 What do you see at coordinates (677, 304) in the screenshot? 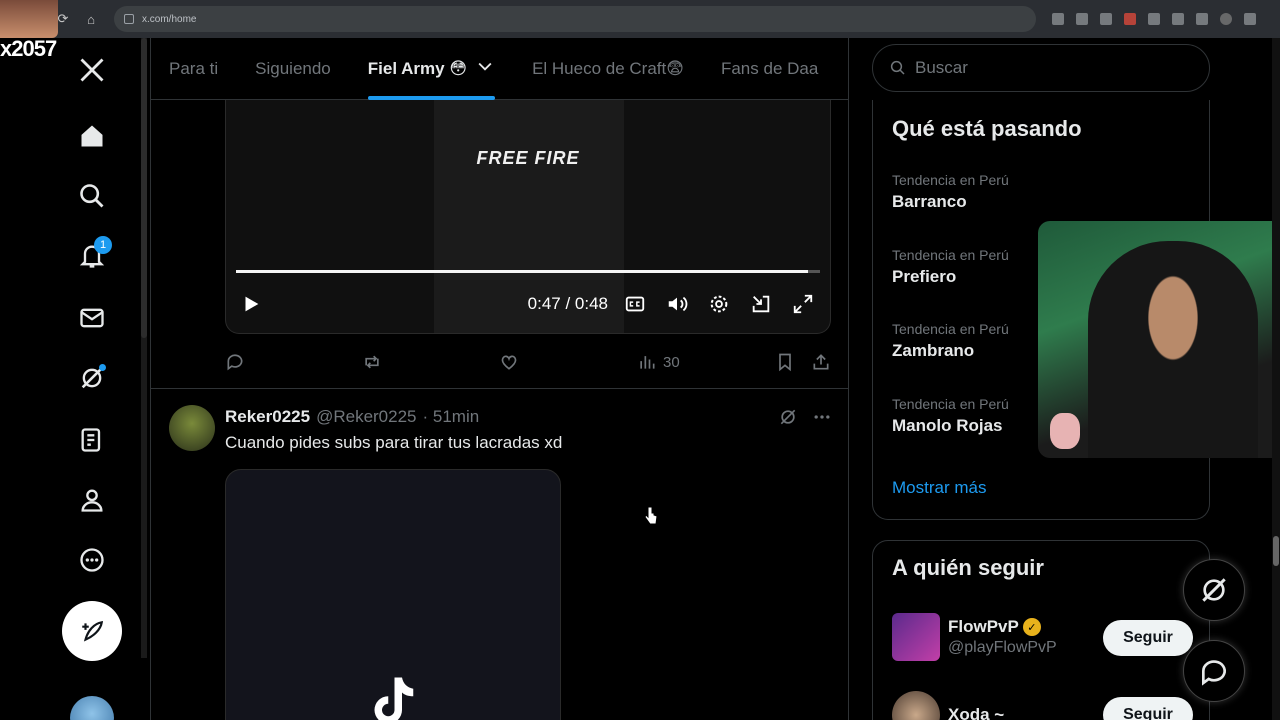
I see `volume-icon` at bounding box center [677, 304].